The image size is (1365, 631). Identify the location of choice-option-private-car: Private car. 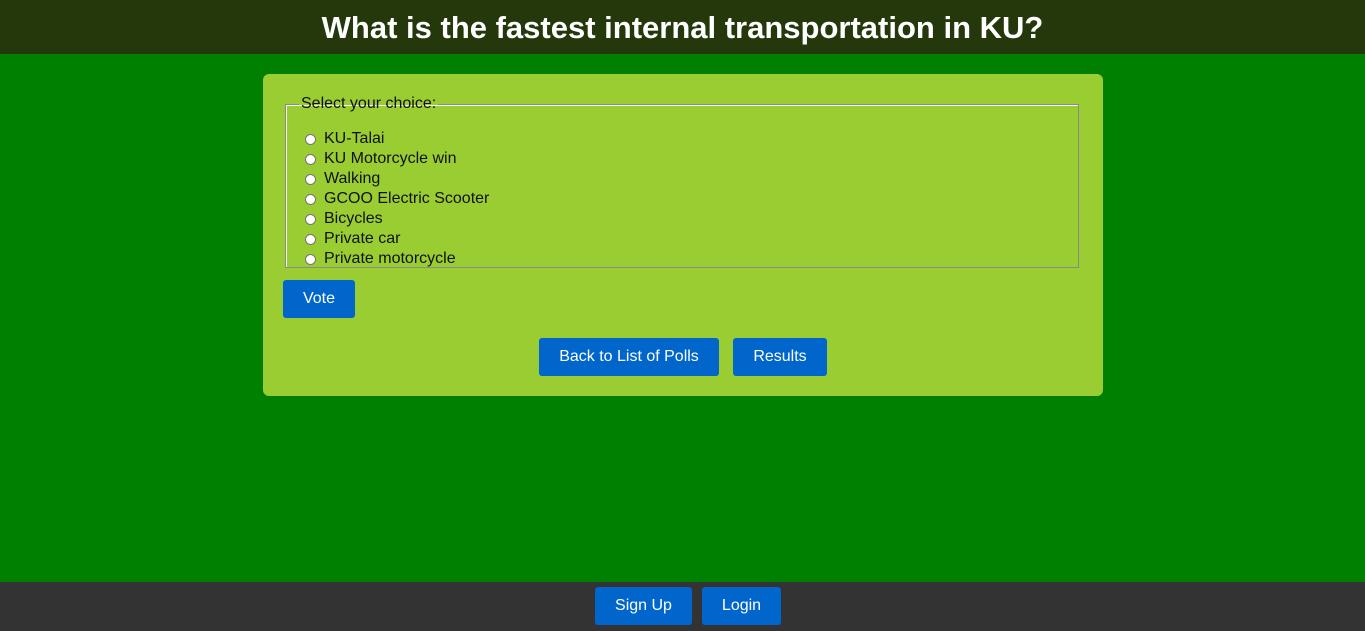
(396, 239).